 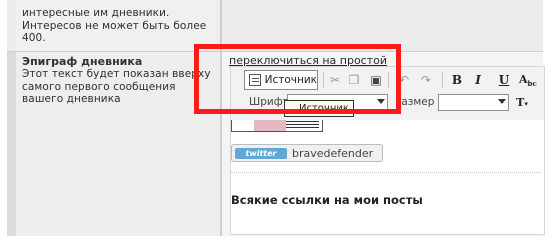 What do you see at coordinates (221, 118) in the screenshot?
I see `column-divider` at bounding box center [221, 118].